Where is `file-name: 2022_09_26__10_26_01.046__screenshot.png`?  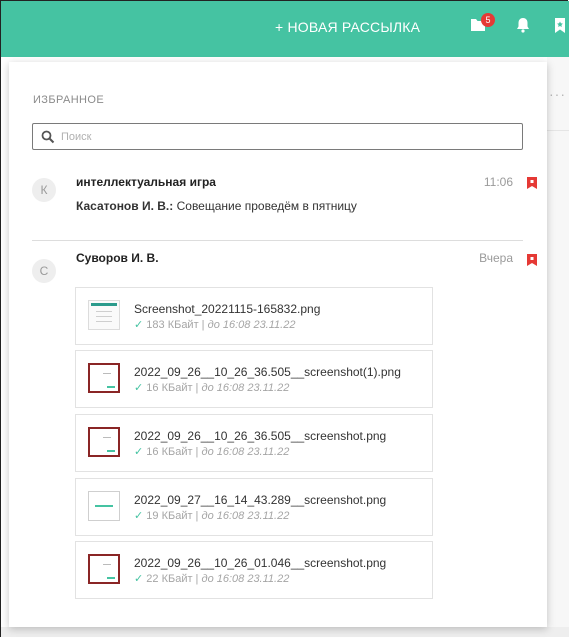
file-name: 2022_09_26__10_26_01.046__screenshot.png is located at coordinates (260, 563).